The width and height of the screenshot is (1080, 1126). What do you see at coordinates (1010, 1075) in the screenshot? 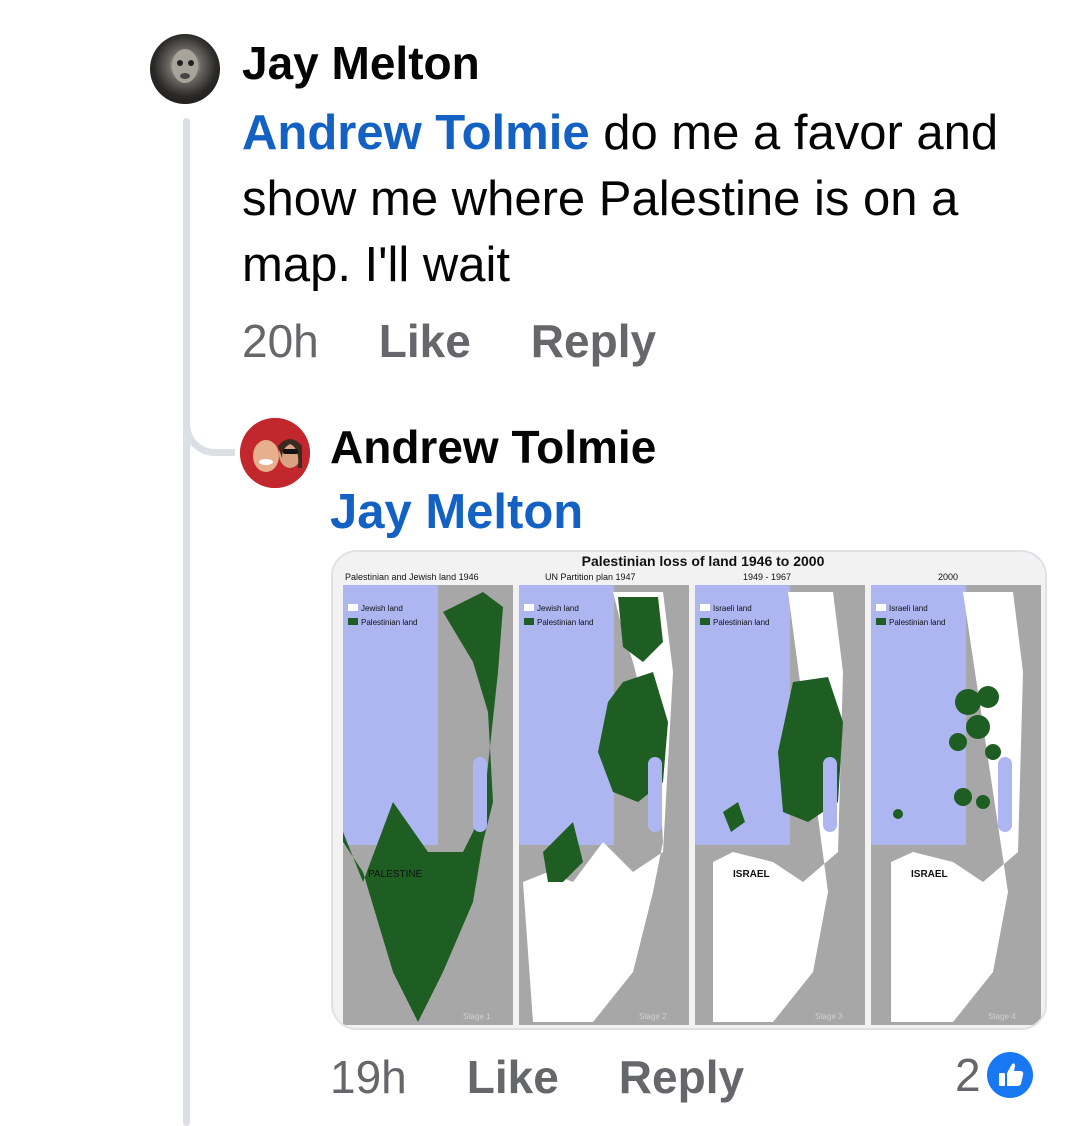
I see `like-icon` at bounding box center [1010, 1075].